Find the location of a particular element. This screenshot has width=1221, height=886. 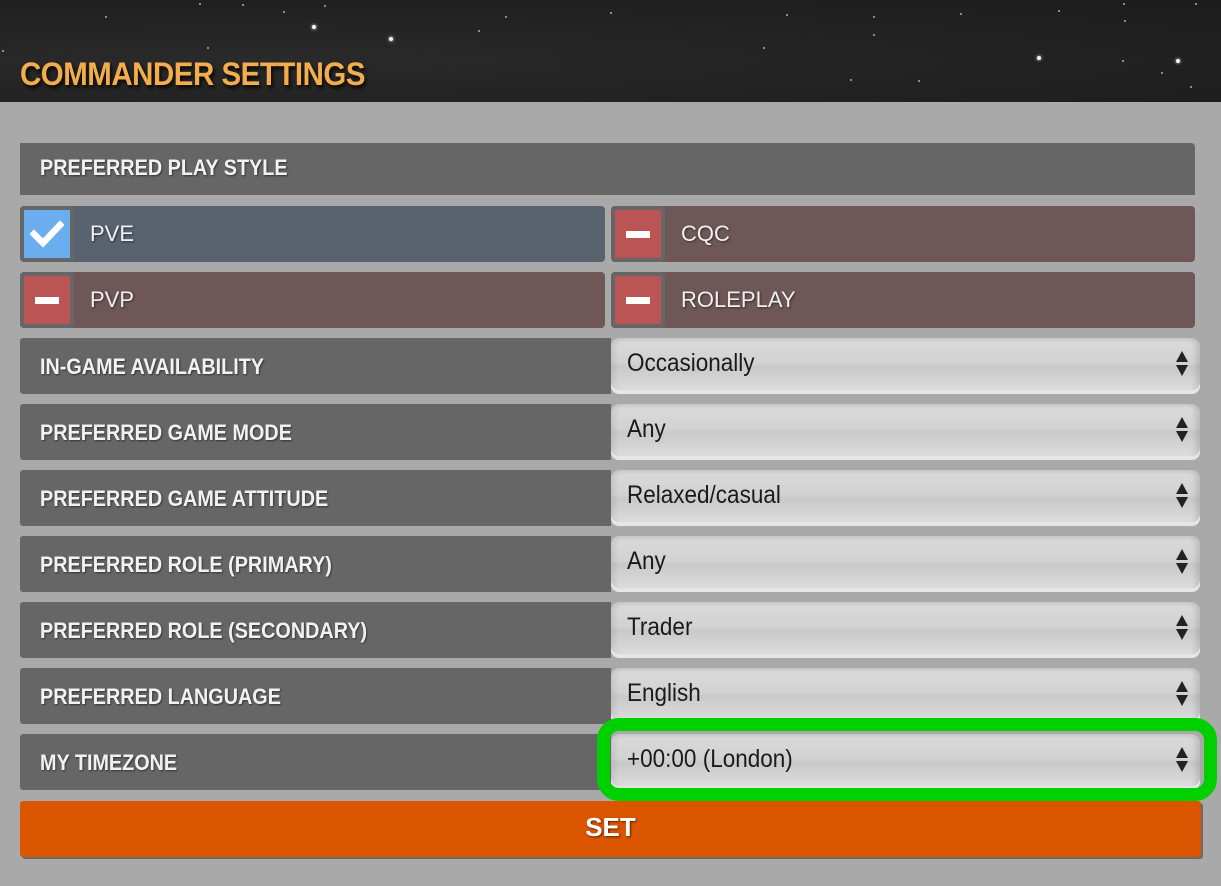

role-secondary-select: Trader is located at coordinates (905, 630).